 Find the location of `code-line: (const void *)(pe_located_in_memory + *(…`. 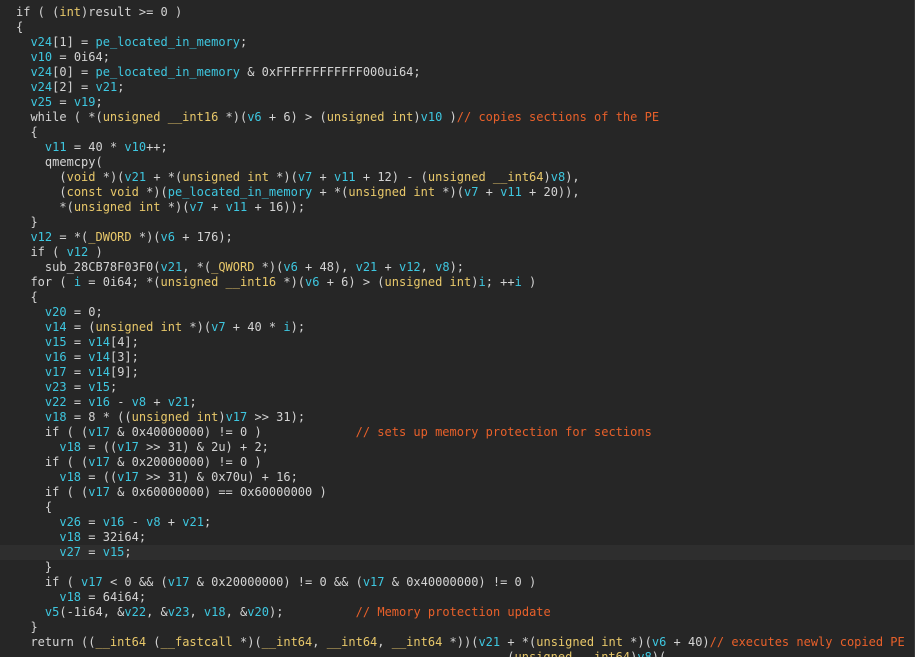

code-line: (const void *)(pe_located_in_memory + *(… is located at coordinates (457, 192).